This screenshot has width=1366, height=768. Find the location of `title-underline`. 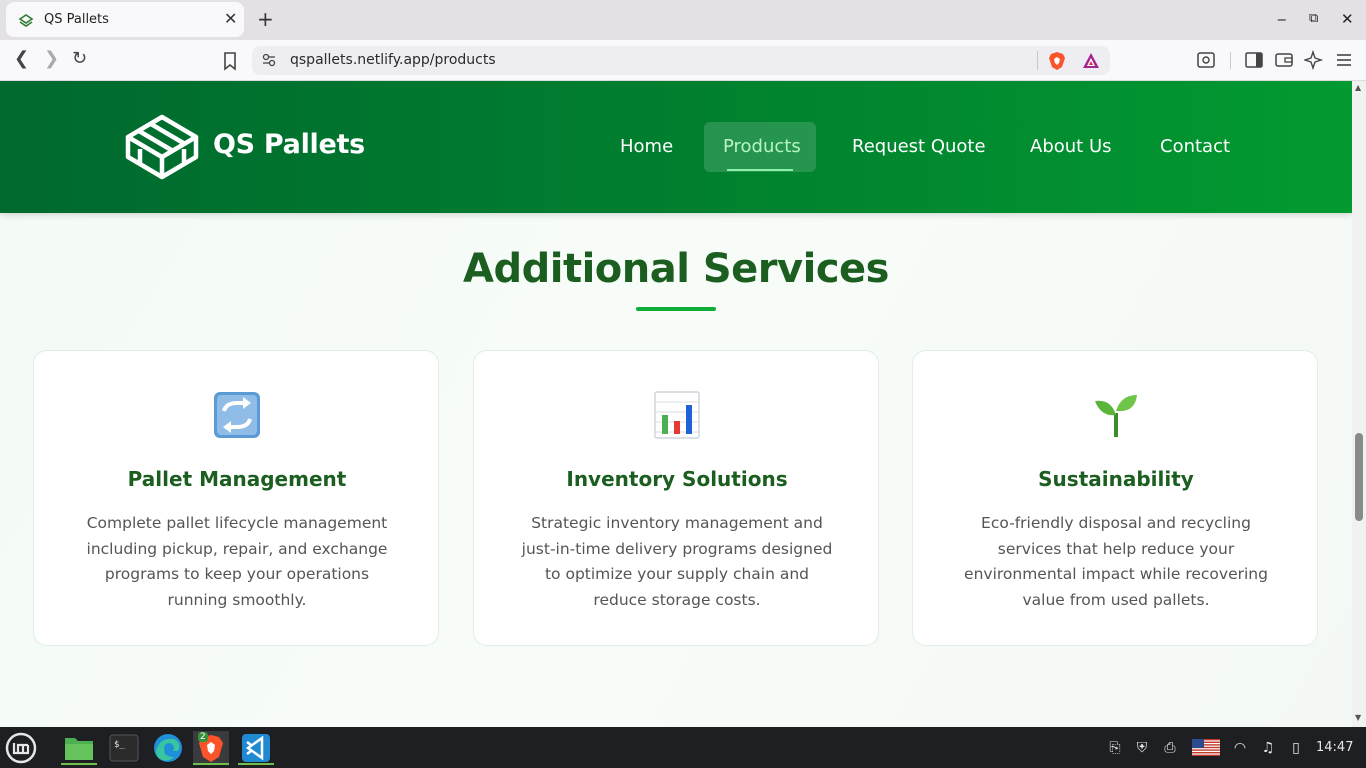

title-underline is located at coordinates (676, 309).